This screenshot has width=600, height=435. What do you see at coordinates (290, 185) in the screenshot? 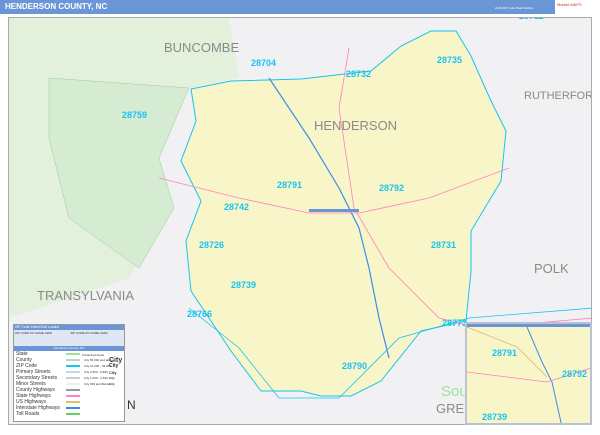
I see `zip-label: 28791` at bounding box center [290, 185].